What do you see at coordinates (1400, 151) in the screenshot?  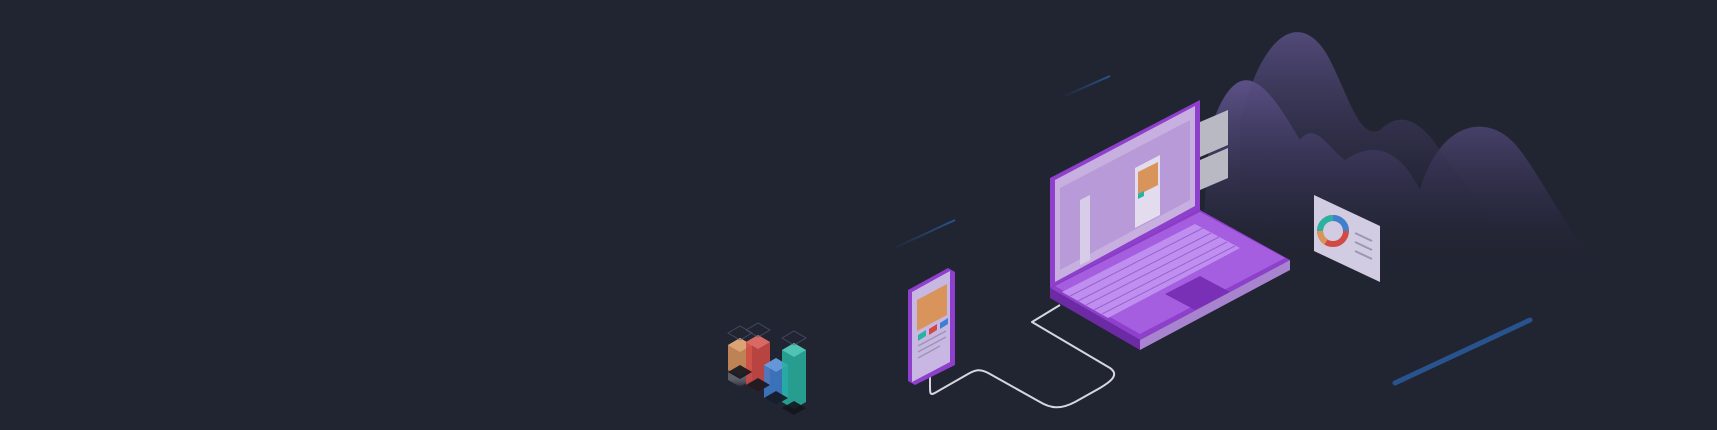 I see `mountain-waves-icon` at bounding box center [1400, 151].